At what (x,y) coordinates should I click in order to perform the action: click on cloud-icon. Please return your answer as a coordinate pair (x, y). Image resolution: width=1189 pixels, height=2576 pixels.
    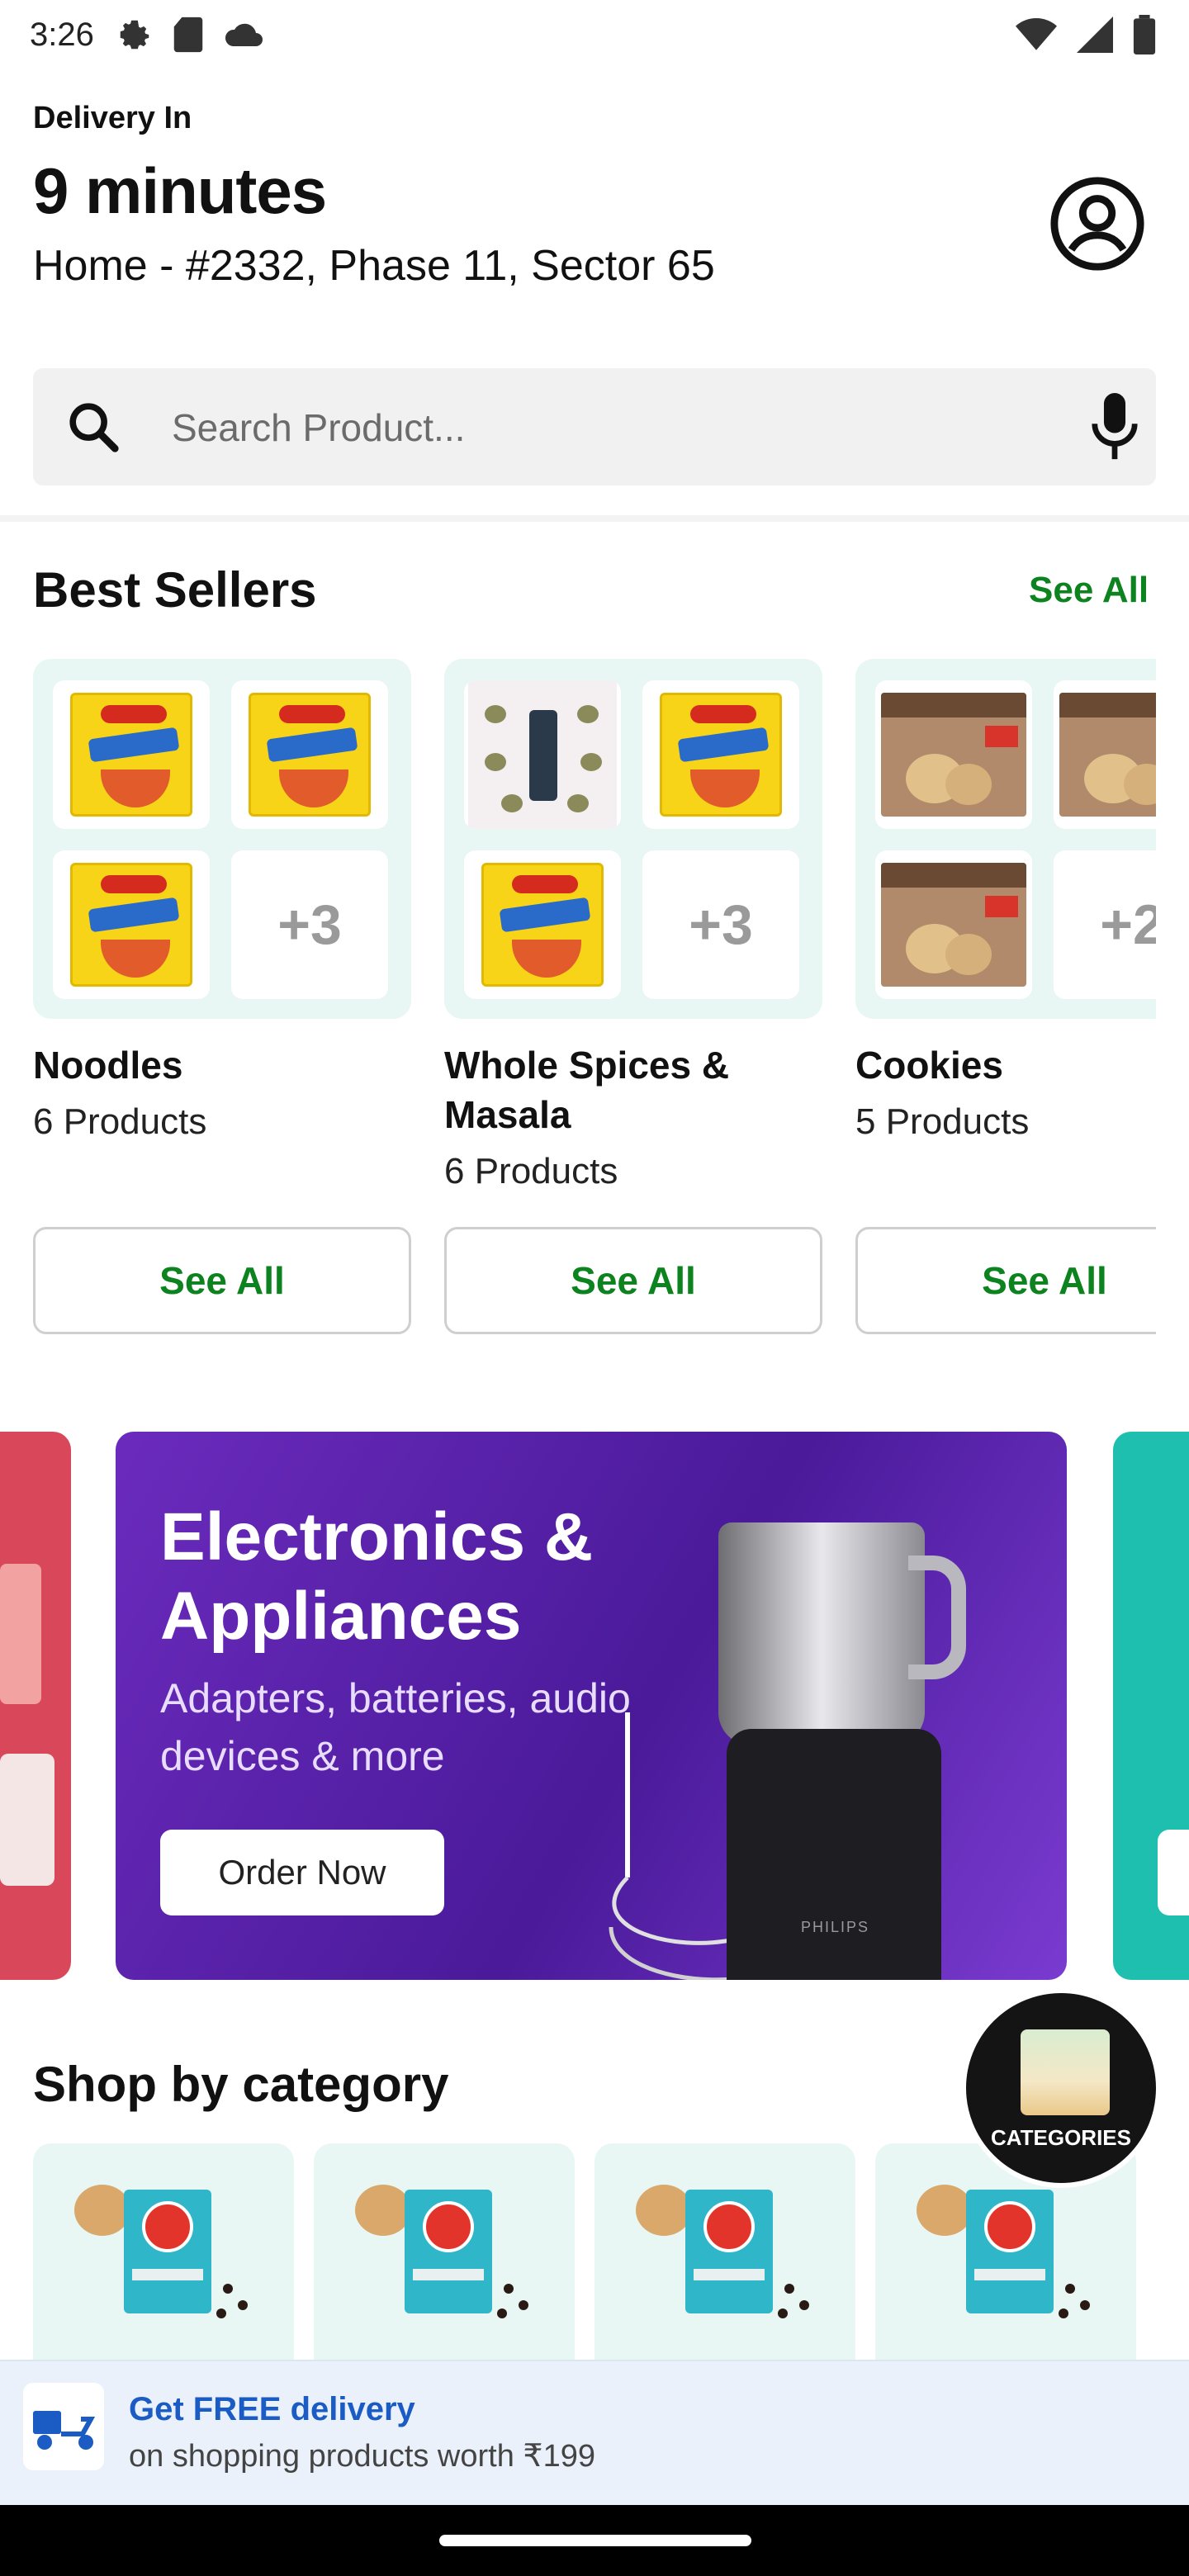
    Looking at the image, I should click on (244, 34).